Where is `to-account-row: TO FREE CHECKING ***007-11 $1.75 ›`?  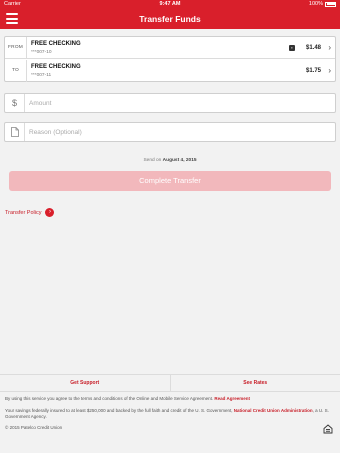 to-account-row: TO FREE CHECKING ***007-11 $1.75 › is located at coordinates (170, 71).